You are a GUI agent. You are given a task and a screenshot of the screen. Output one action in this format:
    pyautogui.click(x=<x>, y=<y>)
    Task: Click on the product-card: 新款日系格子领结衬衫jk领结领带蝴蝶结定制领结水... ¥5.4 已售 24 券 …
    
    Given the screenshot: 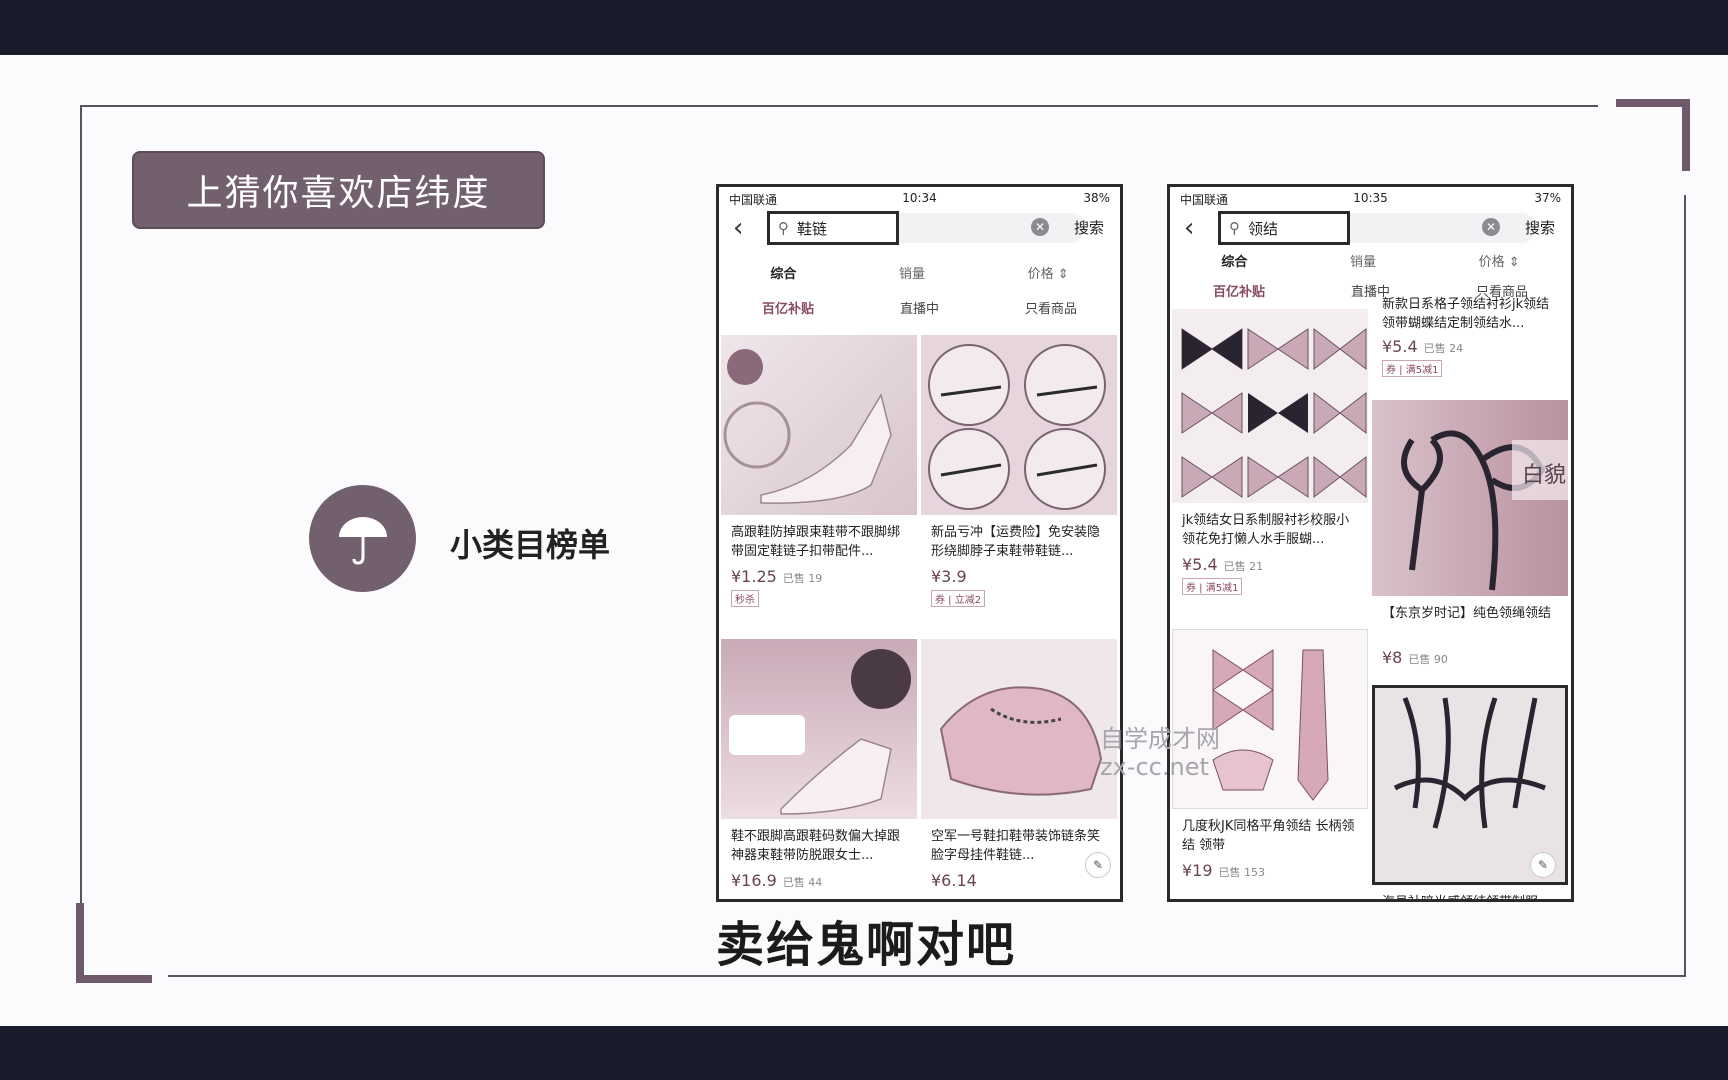 What is the action you would take?
    pyautogui.click(x=1470, y=336)
    